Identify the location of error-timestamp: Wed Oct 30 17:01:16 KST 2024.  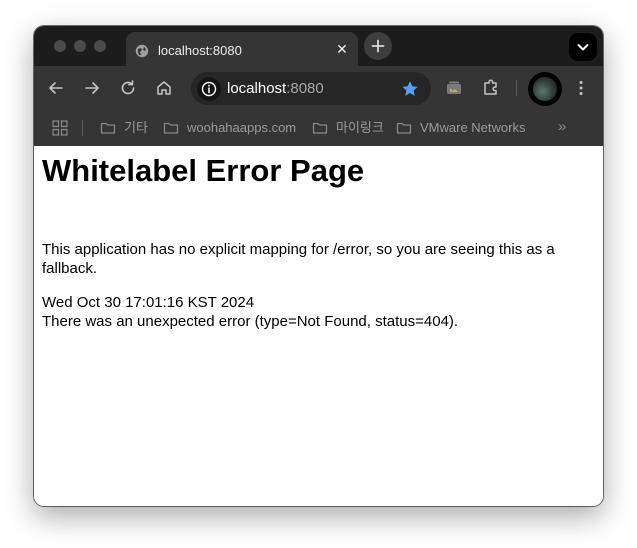
(148, 302).